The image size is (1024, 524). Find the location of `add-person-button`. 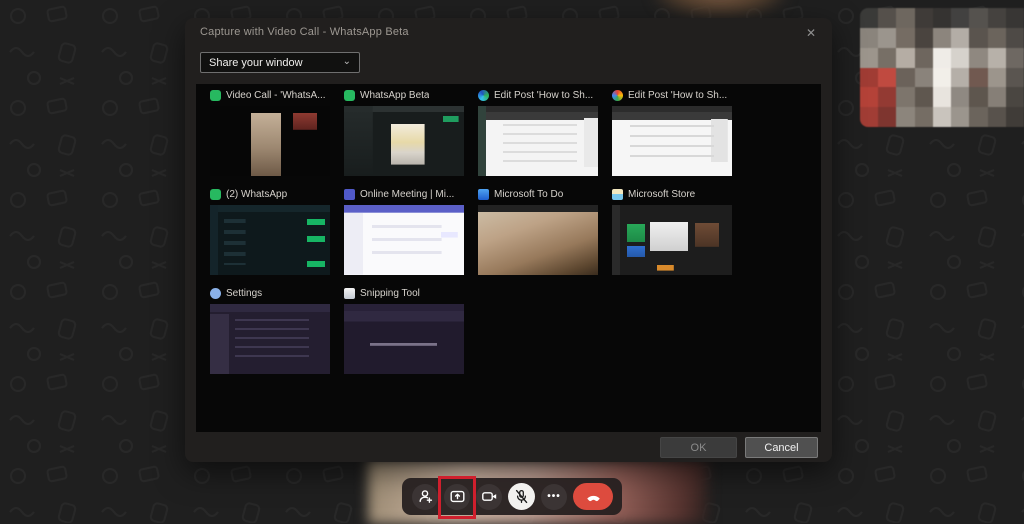

add-person-button is located at coordinates (425, 496).